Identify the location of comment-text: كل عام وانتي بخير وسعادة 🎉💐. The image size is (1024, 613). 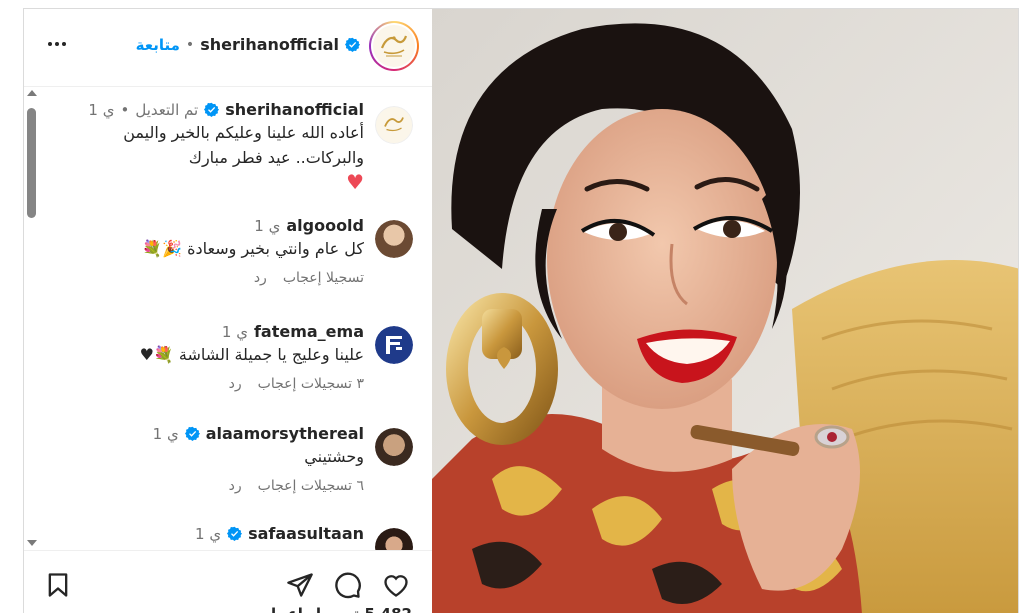
(253, 248).